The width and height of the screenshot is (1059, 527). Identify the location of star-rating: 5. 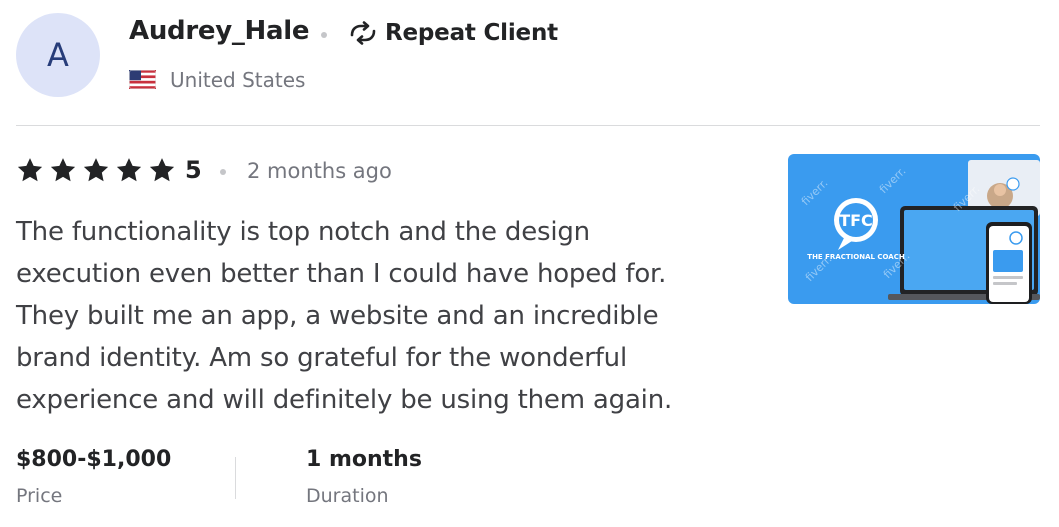
(109, 170).